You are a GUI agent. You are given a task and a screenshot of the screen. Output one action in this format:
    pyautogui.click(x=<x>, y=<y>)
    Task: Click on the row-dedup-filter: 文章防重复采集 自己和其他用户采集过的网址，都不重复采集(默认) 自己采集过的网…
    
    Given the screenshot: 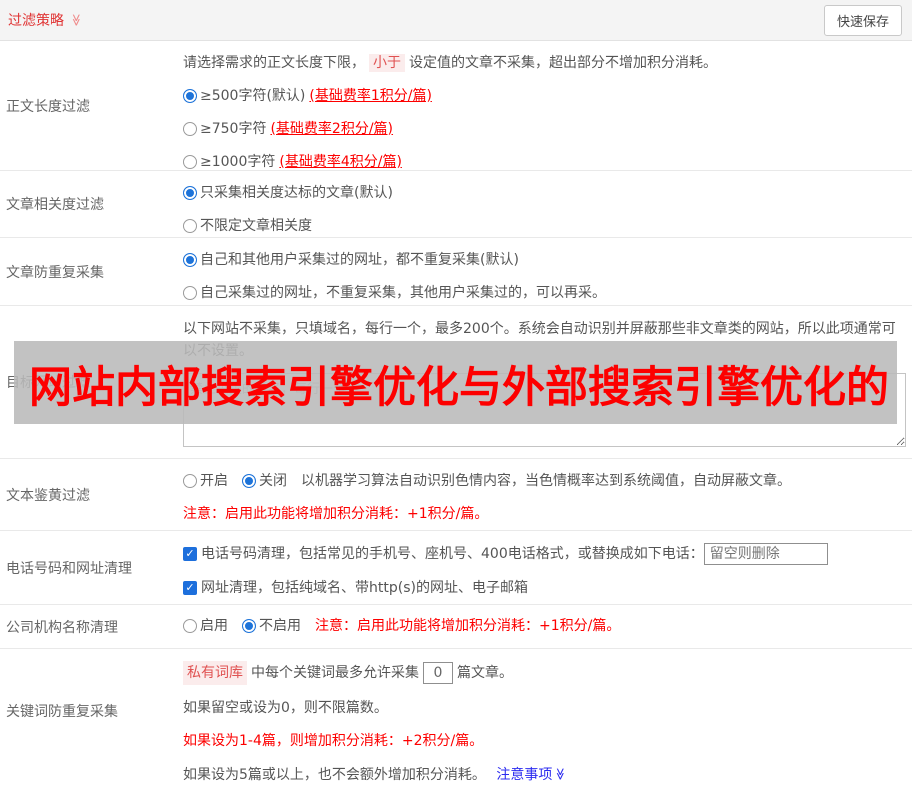 What is the action you would take?
    pyautogui.click(x=456, y=272)
    